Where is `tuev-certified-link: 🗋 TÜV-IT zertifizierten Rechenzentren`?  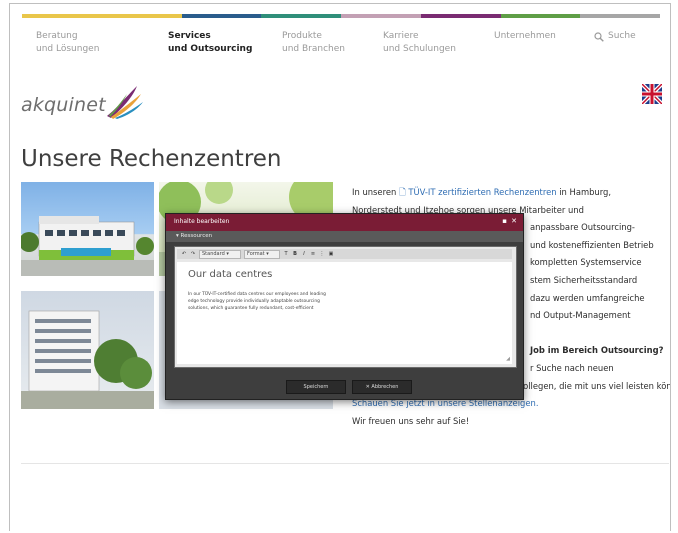
tuev-certified-link: 🗋 TÜV-IT zertifizierten Rechenzentren is located at coordinates (478, 192).